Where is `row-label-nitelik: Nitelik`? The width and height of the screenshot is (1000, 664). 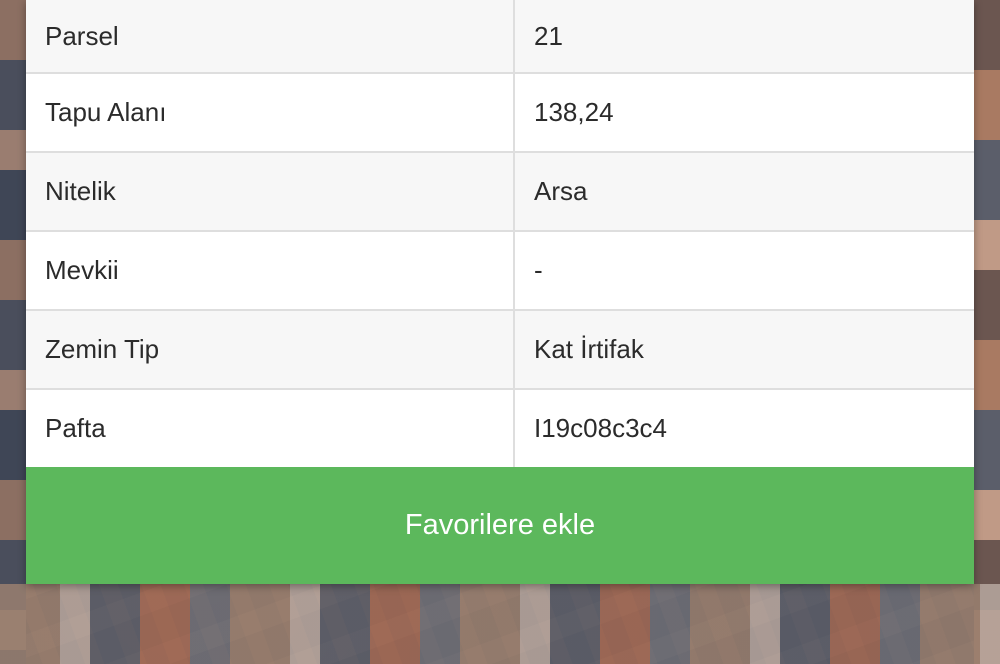
row-label-nitelik: Nitelik is located at coordinates (270, 192).